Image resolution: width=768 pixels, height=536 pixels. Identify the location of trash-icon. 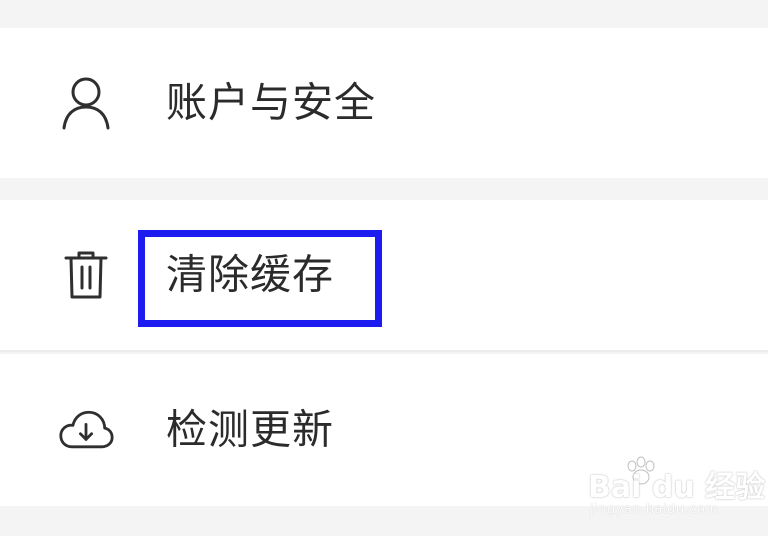
(86, 275).